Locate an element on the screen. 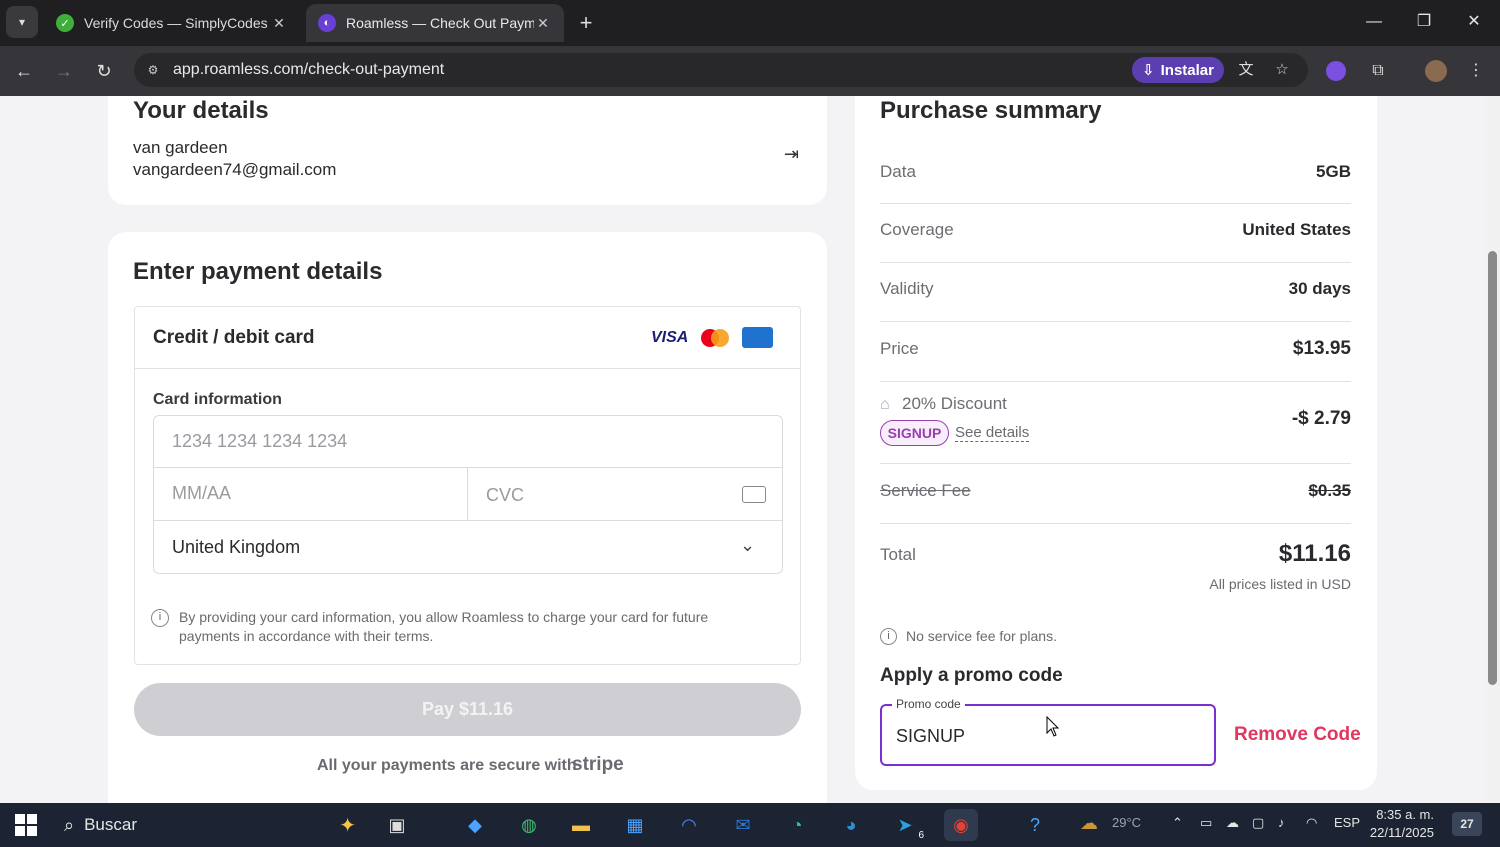 Image resolution: width=1500 pixels, height=847 pixels. back-icon: ← is located at coordinates (24, 71).